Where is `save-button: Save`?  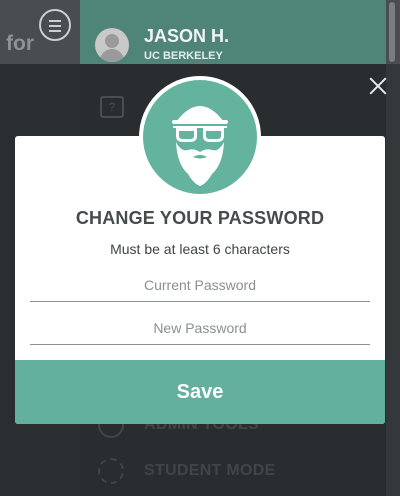
save-button: Save is located at coordinates (200, 392).